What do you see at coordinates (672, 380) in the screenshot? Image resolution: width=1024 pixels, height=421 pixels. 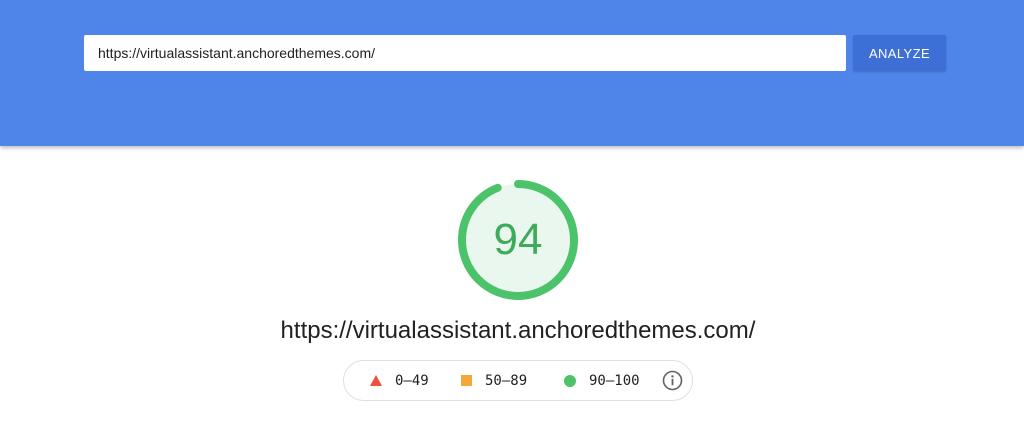 I see `info-icon` at bounding box center [672, 380].